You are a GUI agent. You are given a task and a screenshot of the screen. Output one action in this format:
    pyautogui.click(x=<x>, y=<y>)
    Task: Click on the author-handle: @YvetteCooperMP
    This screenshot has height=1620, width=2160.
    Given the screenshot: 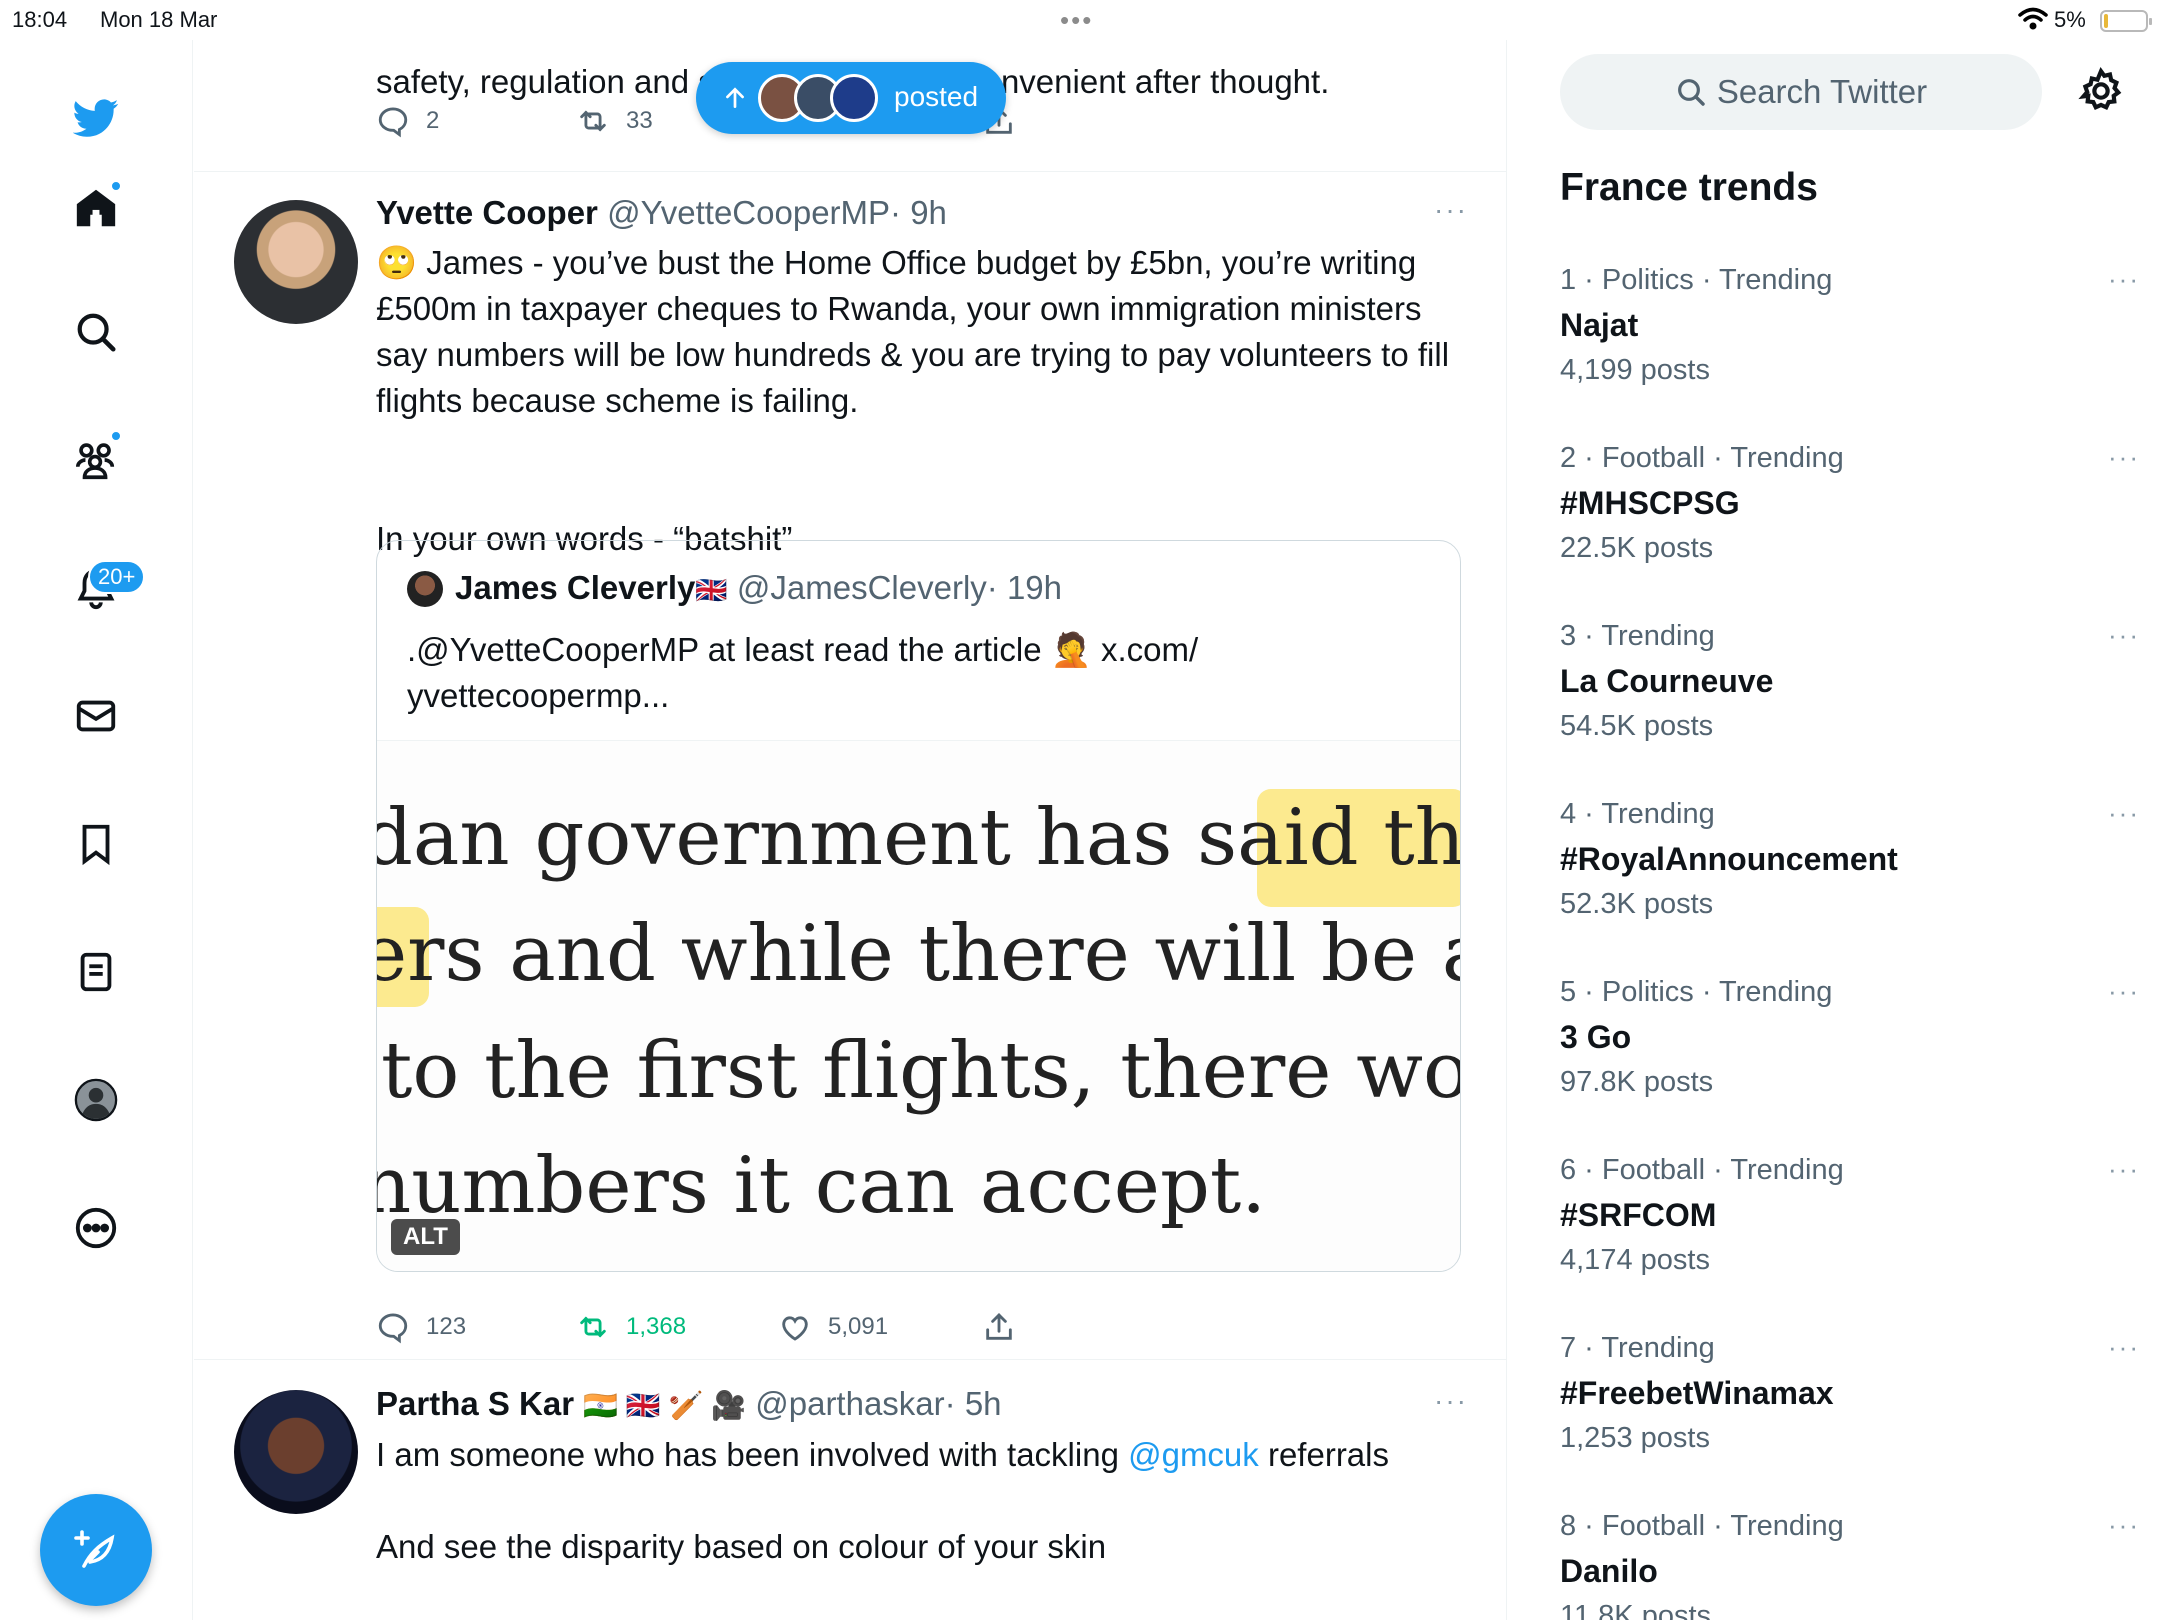 What is the action you would take?
    pyautogui.click(x=748, y=212)
    